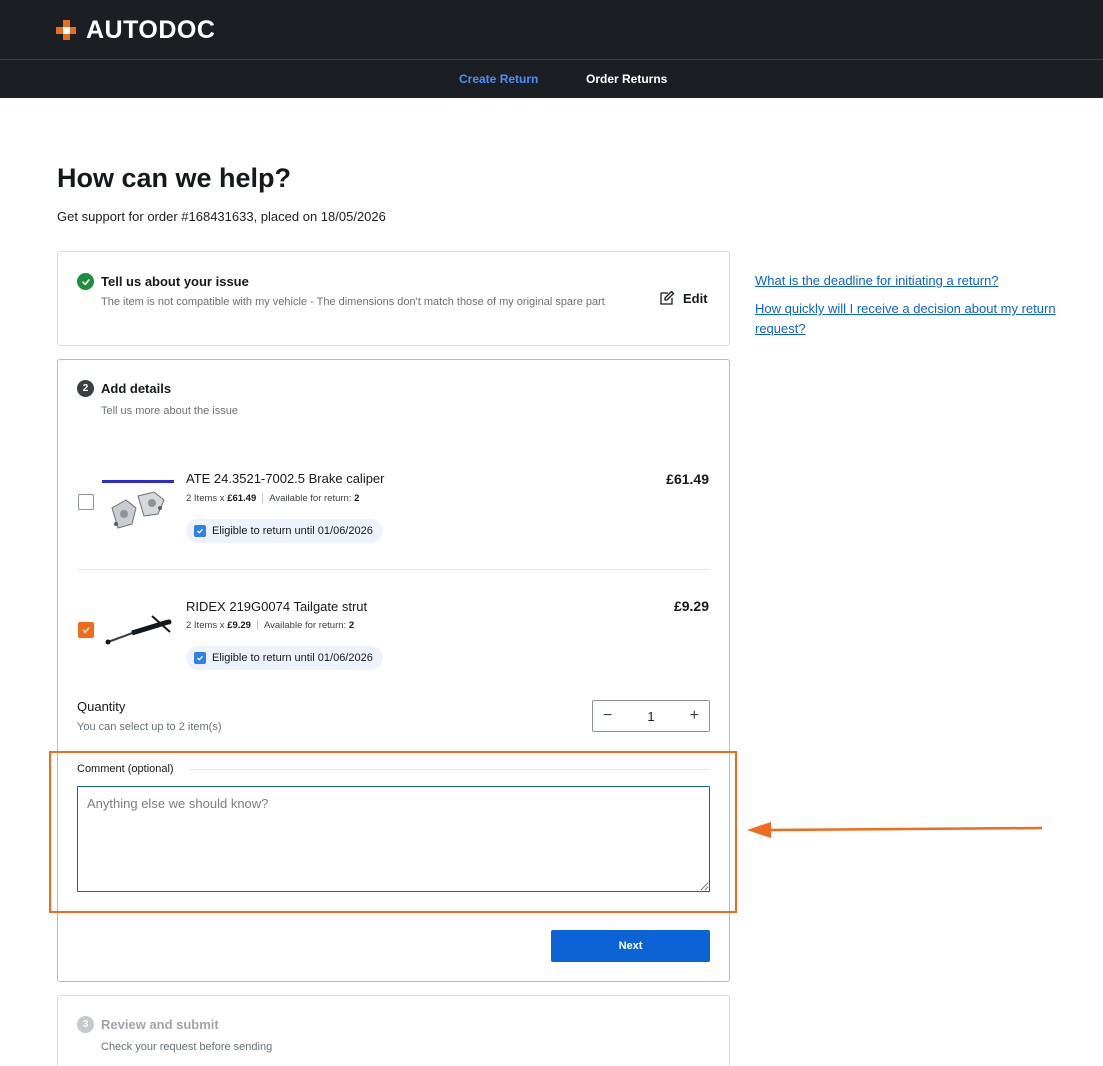  I want to click on product-checkbox-checked, so click(86, 630).